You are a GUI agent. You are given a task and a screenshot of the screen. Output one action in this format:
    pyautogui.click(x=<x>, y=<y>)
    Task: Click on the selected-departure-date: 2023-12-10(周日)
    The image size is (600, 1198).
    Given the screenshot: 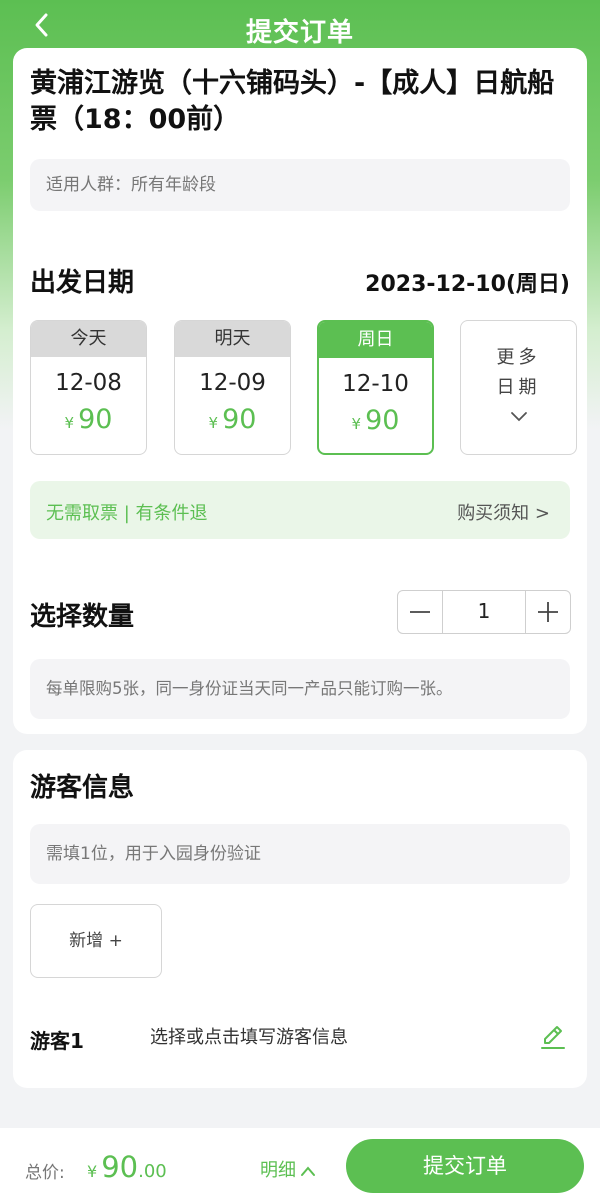 What is the action you would take?
    pyautogui.click(x=467, y=284)
    